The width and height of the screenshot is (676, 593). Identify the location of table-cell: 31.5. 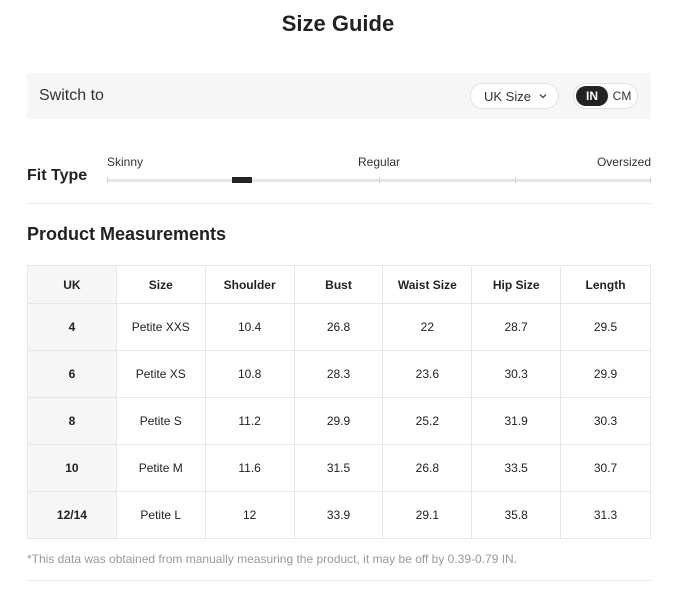
(338, 468).